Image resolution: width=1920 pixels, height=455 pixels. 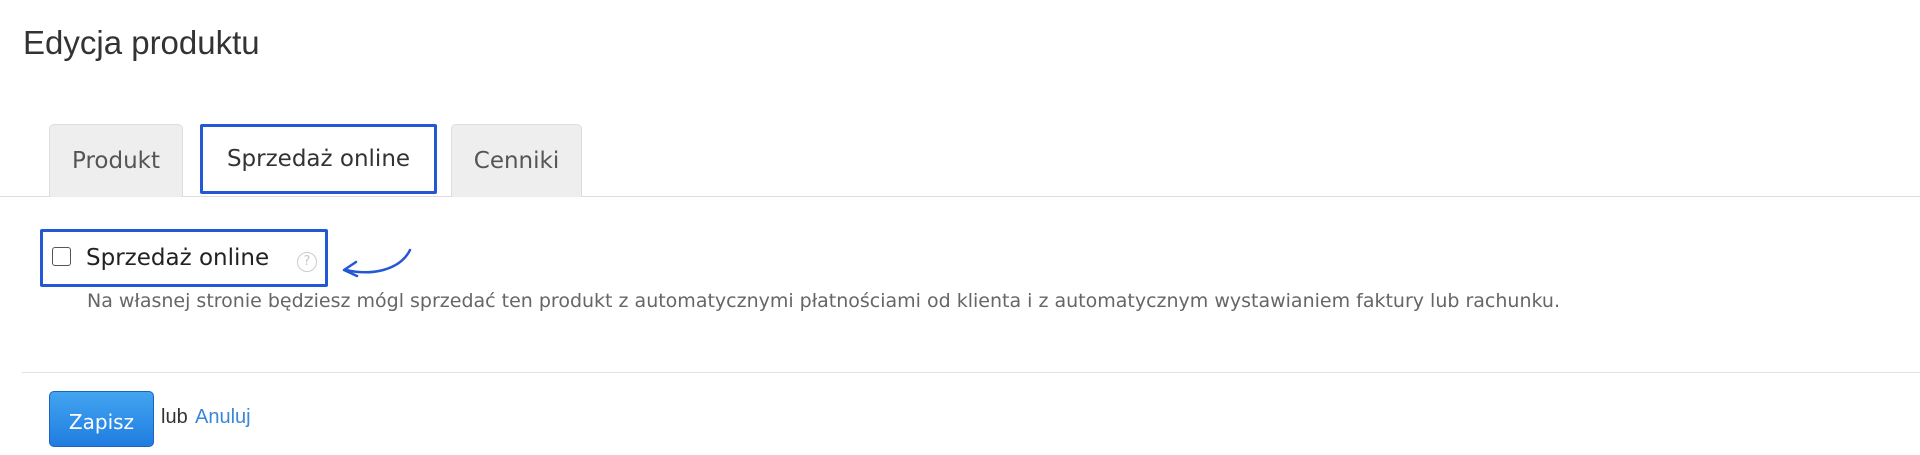 I want to click on tab-produkt: Produkt, so click(x=116, y=160).